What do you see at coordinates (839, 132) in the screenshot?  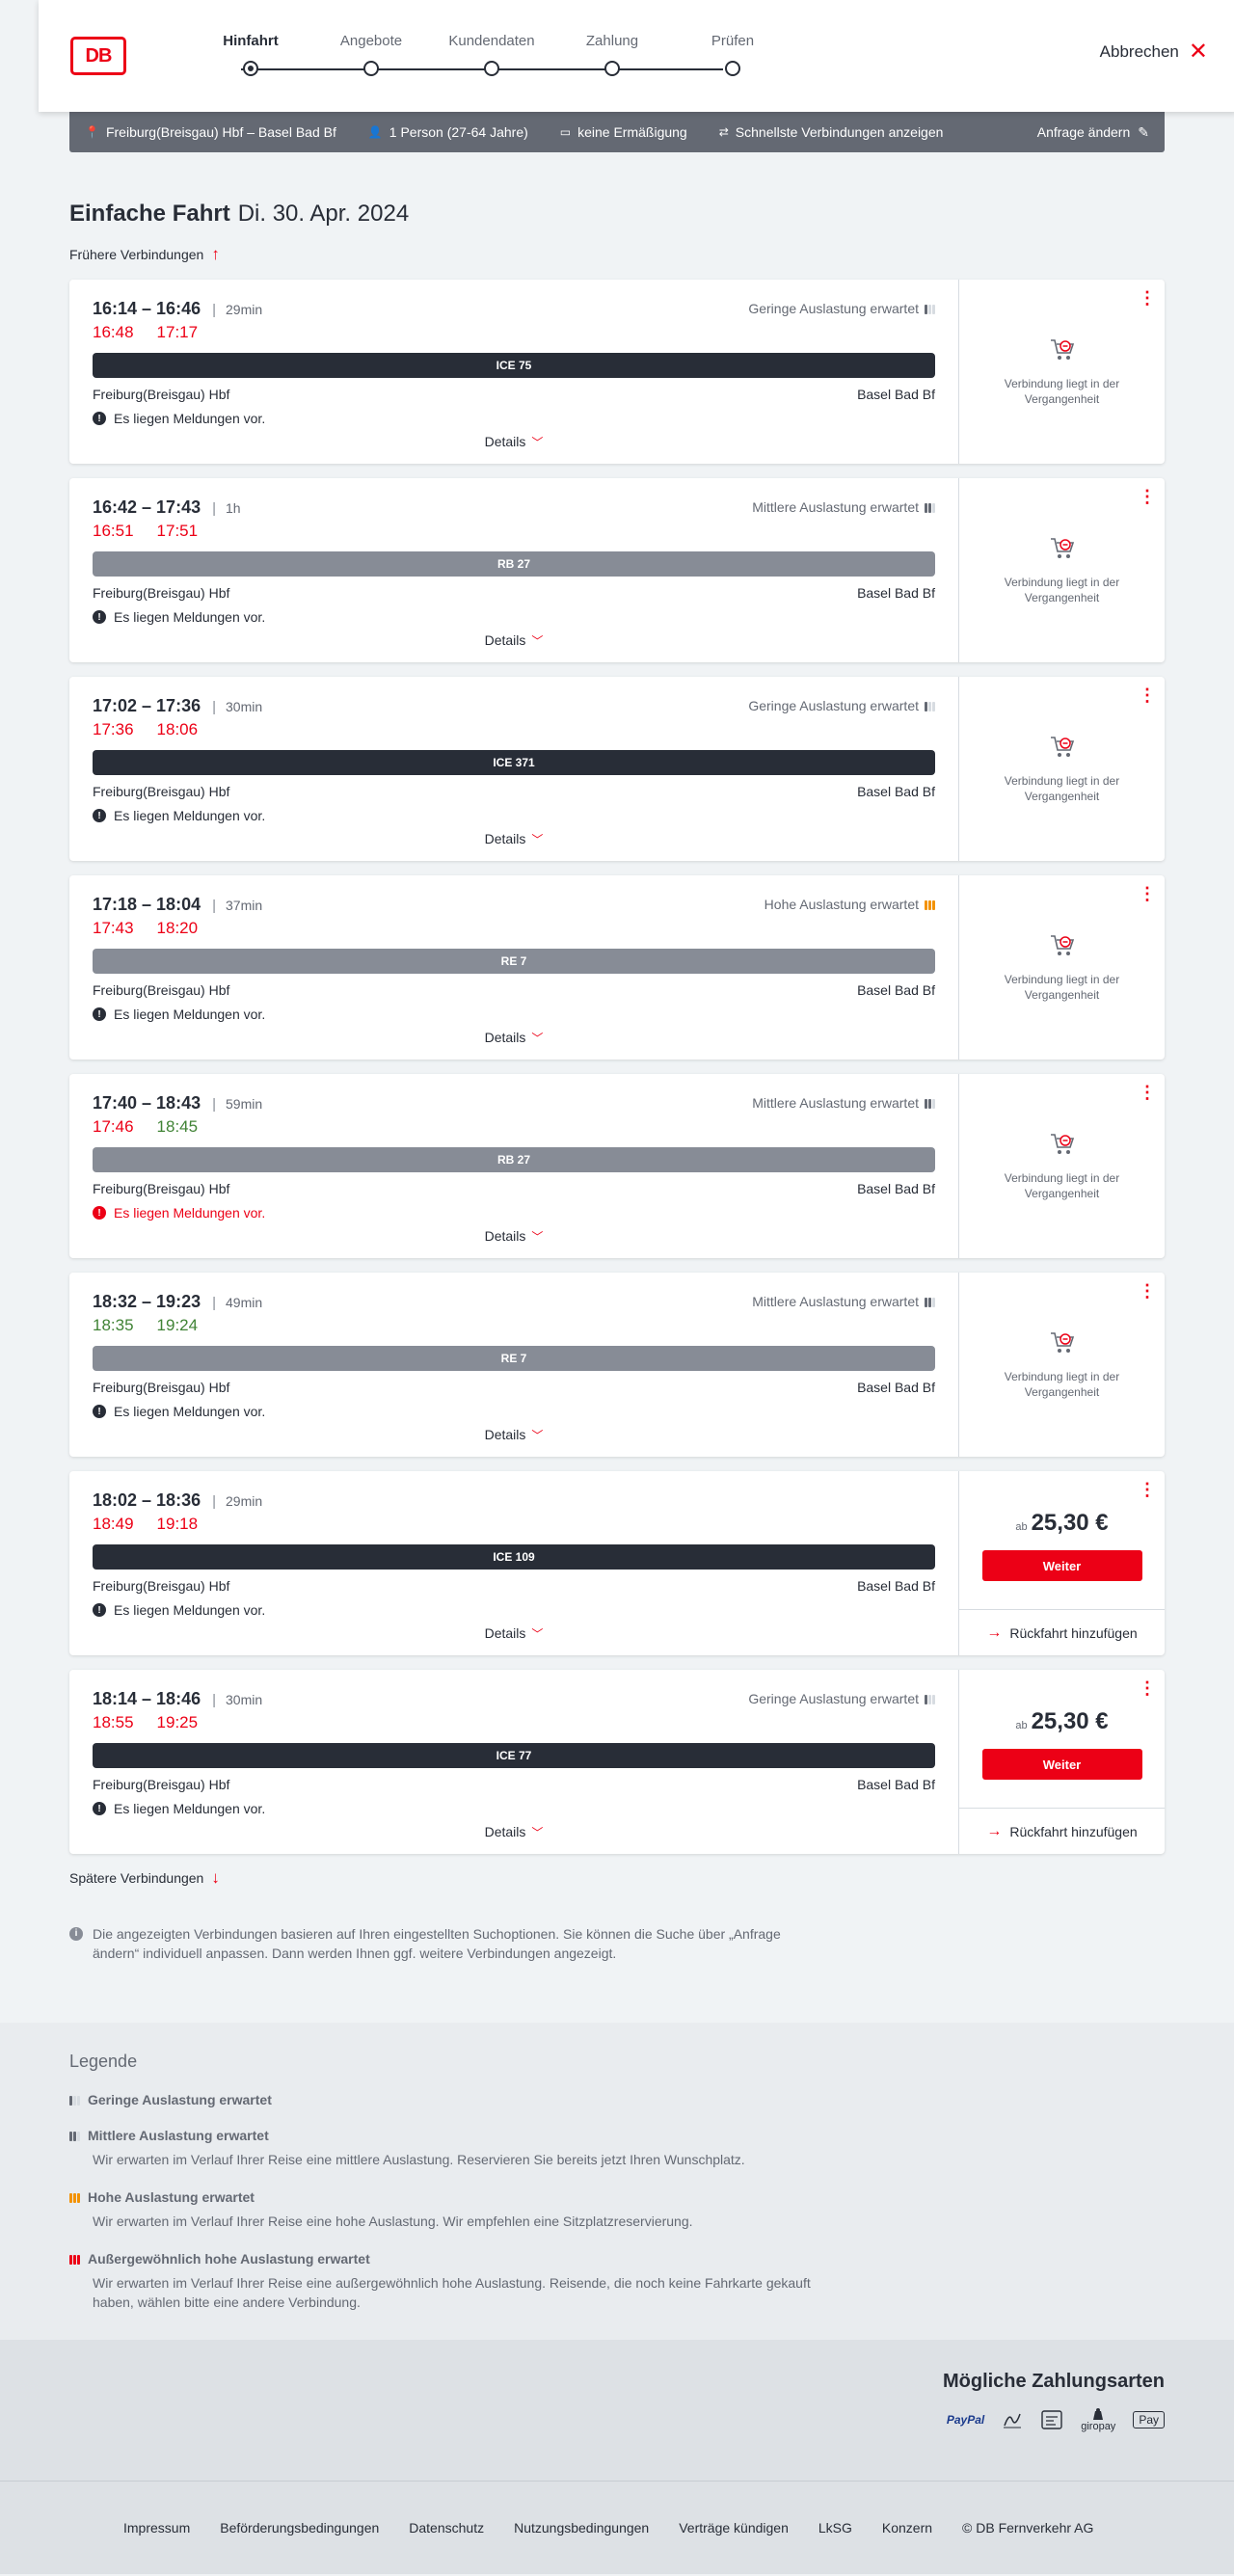 I see `fastest-text: Schnellste Verbindungen anzeigen` at bounding box center [839, 132].